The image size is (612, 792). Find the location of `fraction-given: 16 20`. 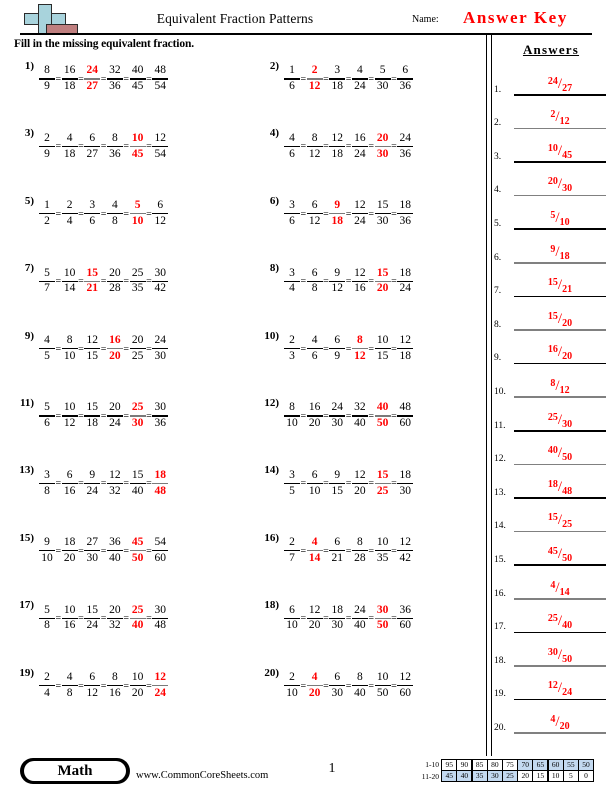

fraction-given: 16 20 is located at coordinates (314, 415).